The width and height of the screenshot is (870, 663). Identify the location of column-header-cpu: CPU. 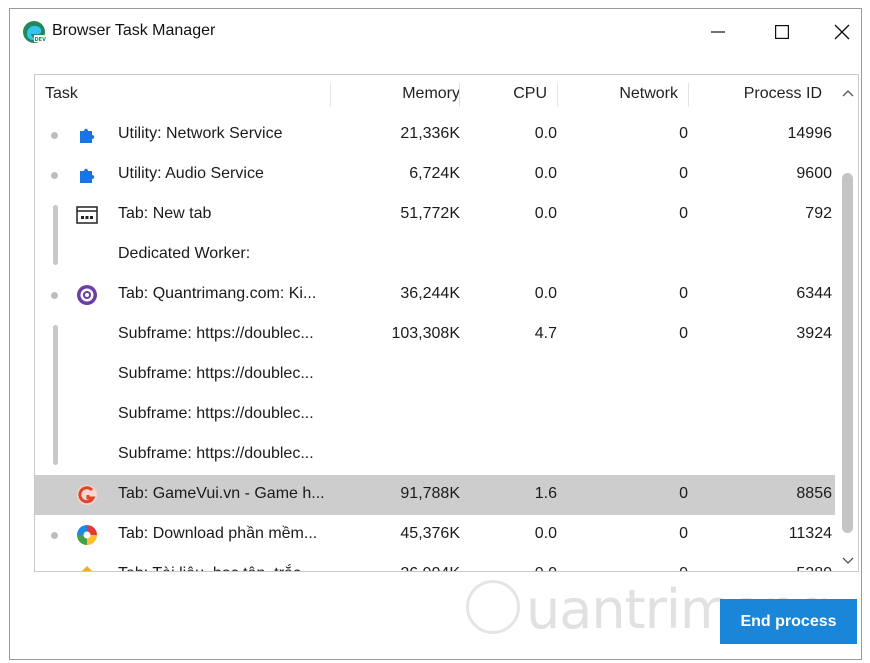
(518, 94).